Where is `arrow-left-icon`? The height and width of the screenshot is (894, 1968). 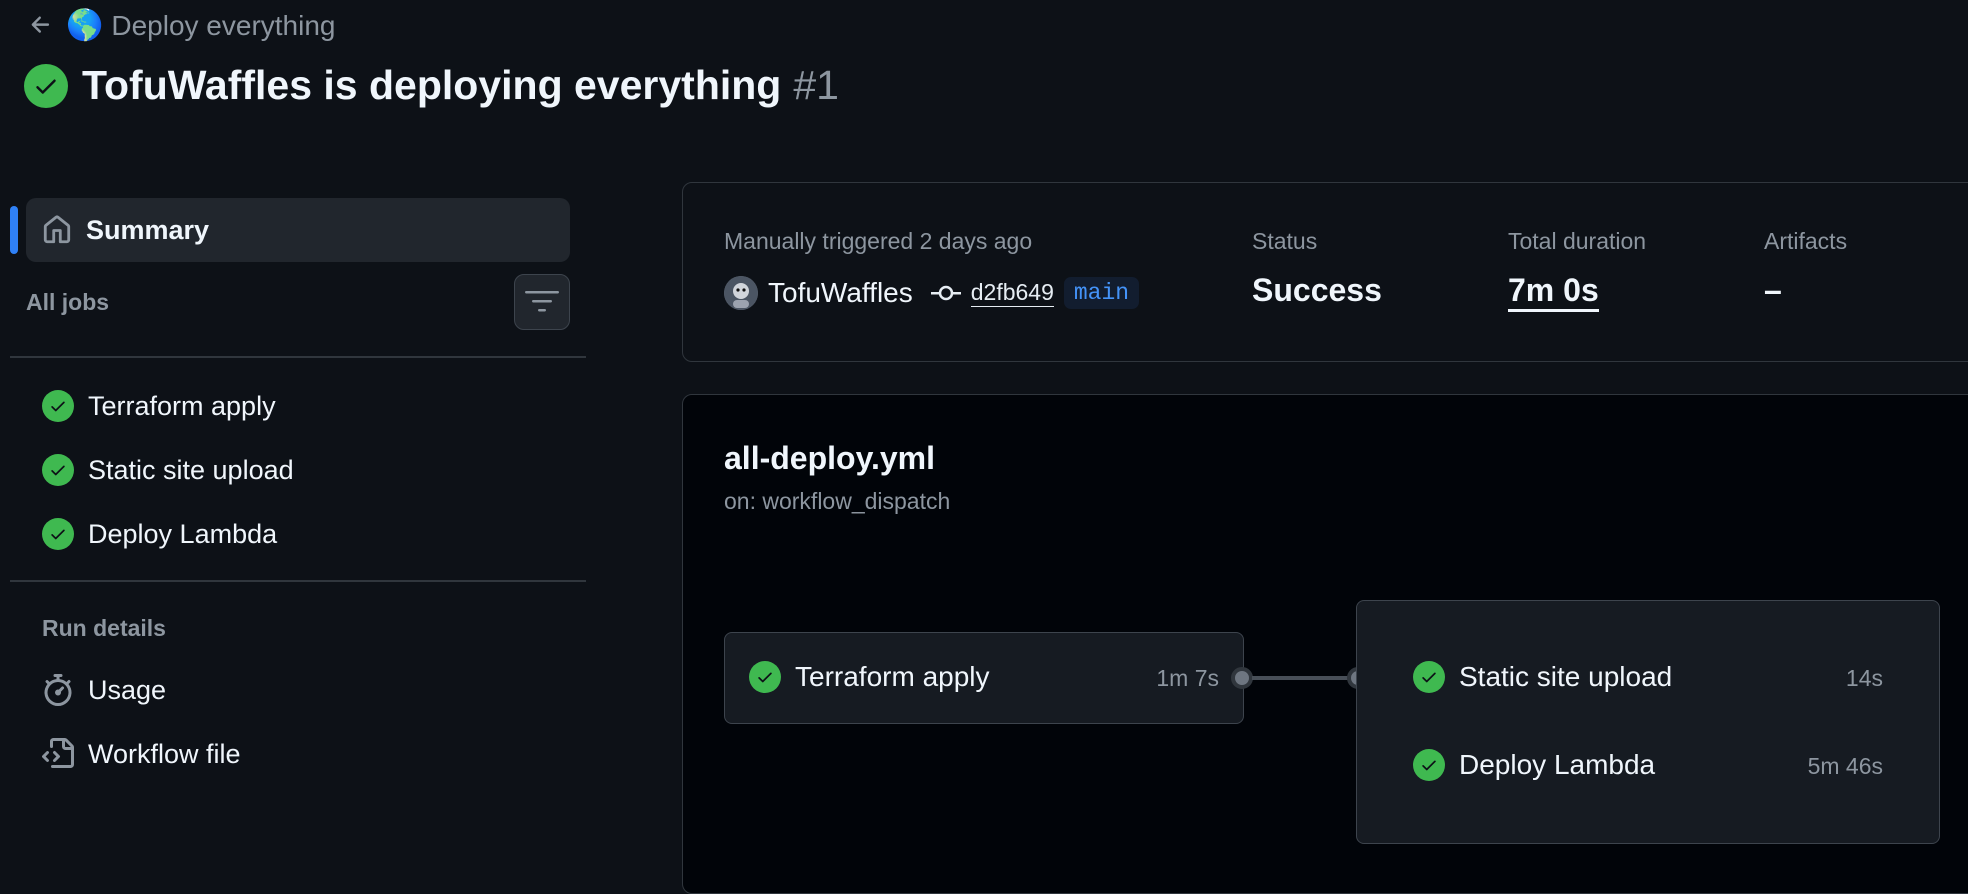
arrow-left-icon is located at coordinates (40, 24).